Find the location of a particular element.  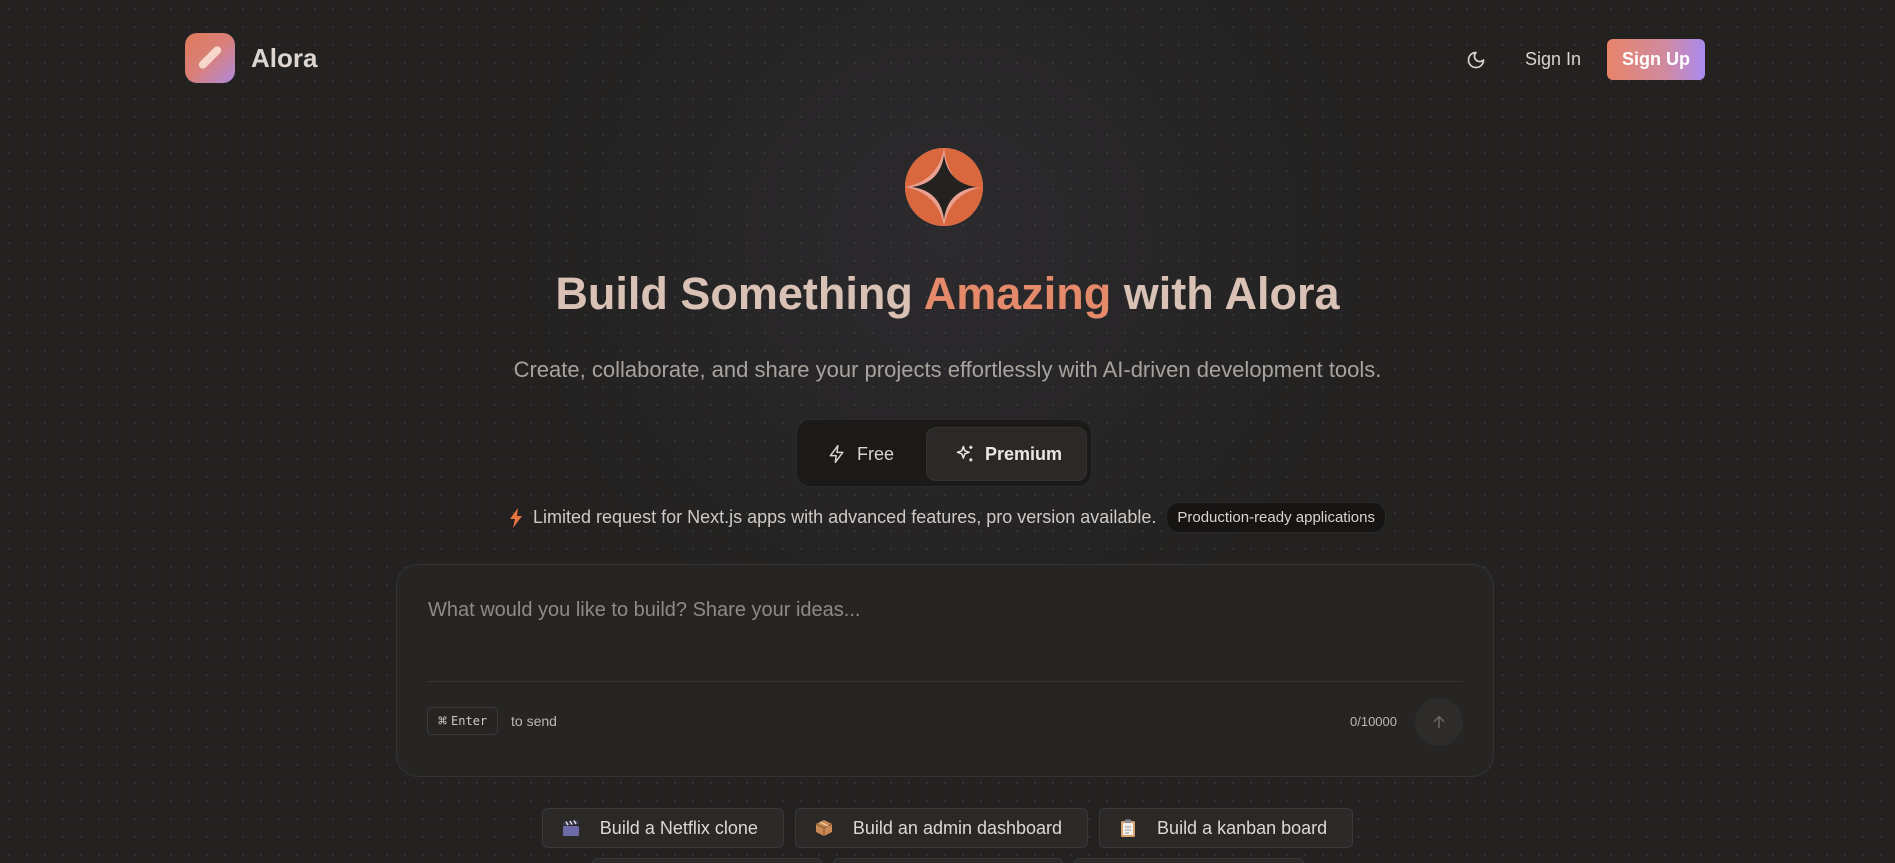

brand-logo: Alora is located at coordinates (251, 58).